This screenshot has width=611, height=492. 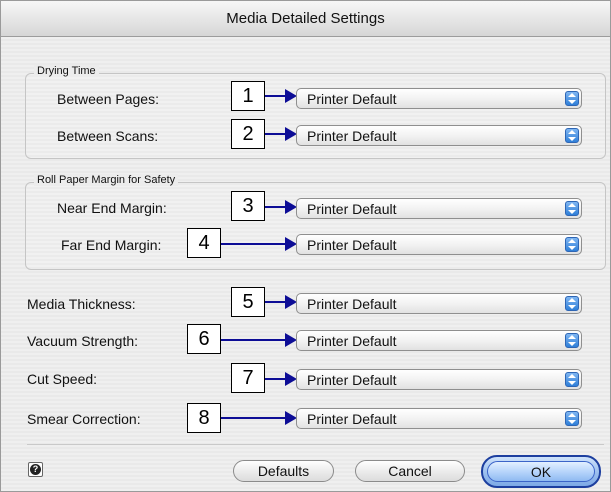 What do you see at coordinates (106, 180) in the screenshot?
I see `roll-margin-group-label: Roll Paper Margin for Safety` at bounding box center [106, 180].